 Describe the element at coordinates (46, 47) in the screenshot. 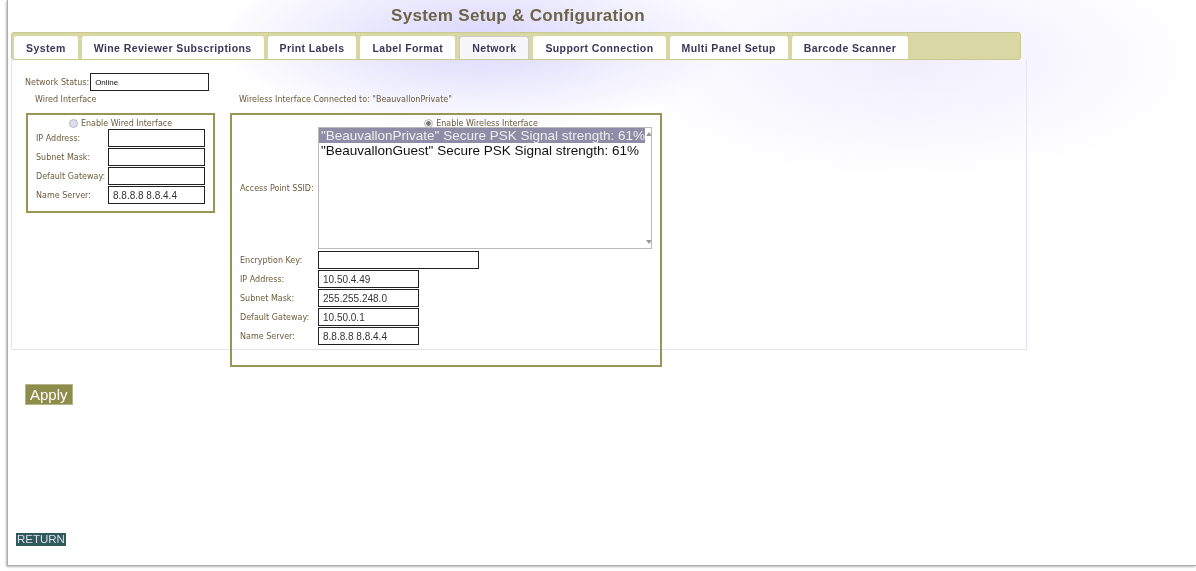

I see `tab: System` at that location.